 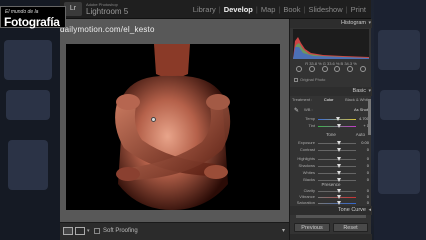 What do you see at coordinates (361, 109) in the screenshot?
I see `wb-select: As Shot` at bounding box center [361, 109].